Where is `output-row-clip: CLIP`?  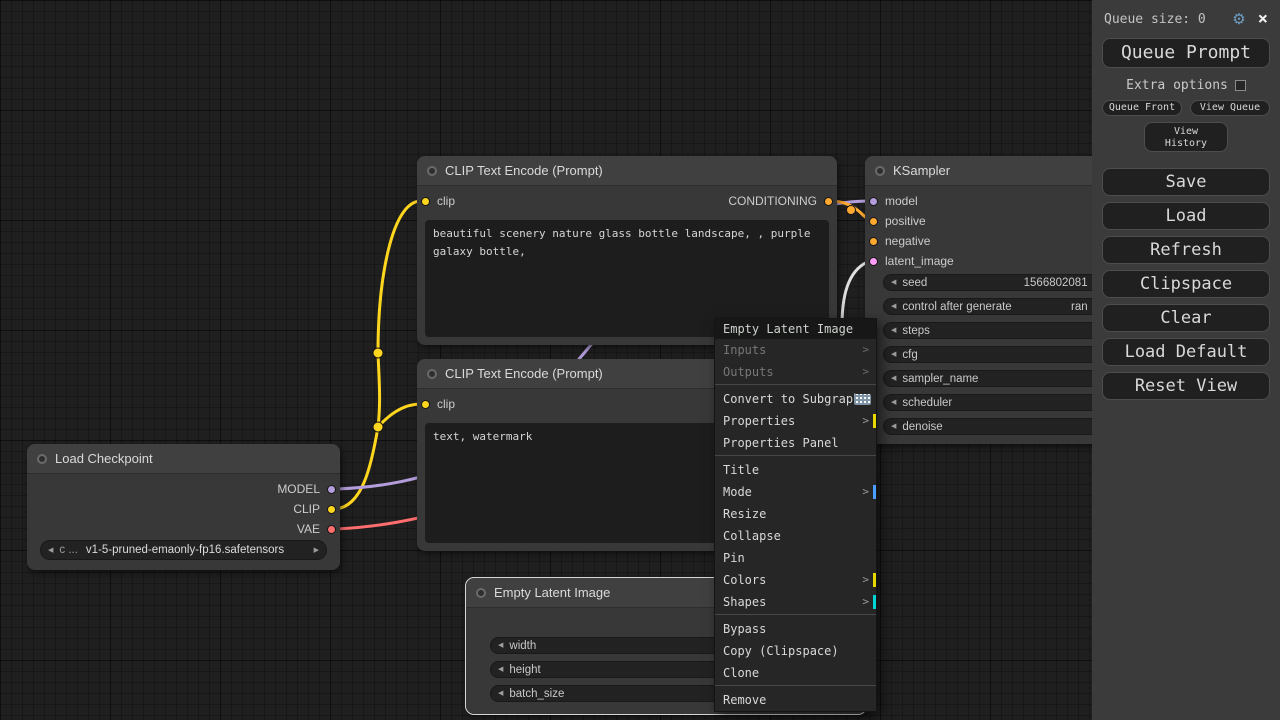
output-row-clip: CLIP is located at coordinates (311, 509).